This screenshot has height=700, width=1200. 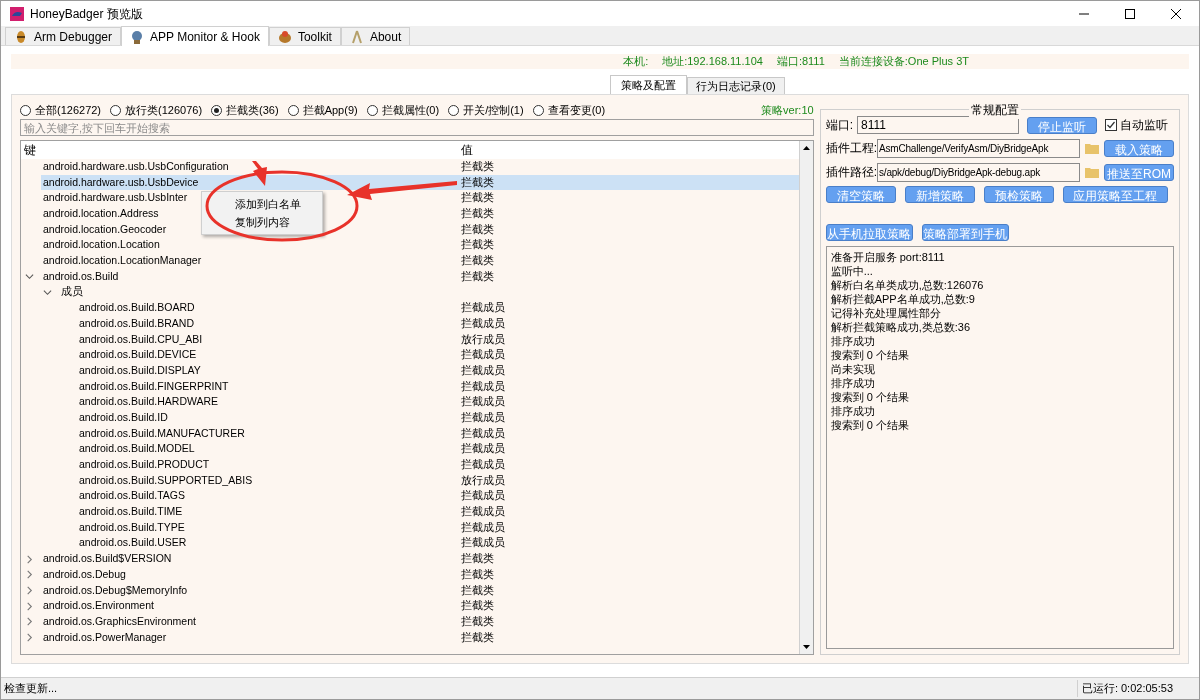 What do you see at coordinates (262, 204) in the screenshot?
I see `menu-item: 添加到白名单` at bounding box center [262, 204].